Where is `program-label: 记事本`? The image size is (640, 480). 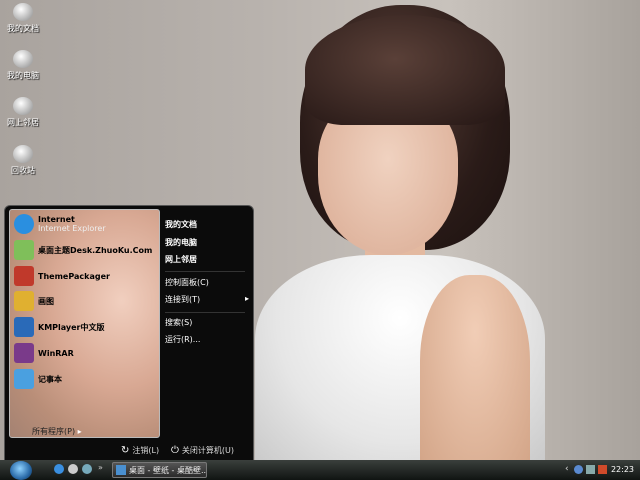
program-label: 记事本 is located at coordinates (50, 379).